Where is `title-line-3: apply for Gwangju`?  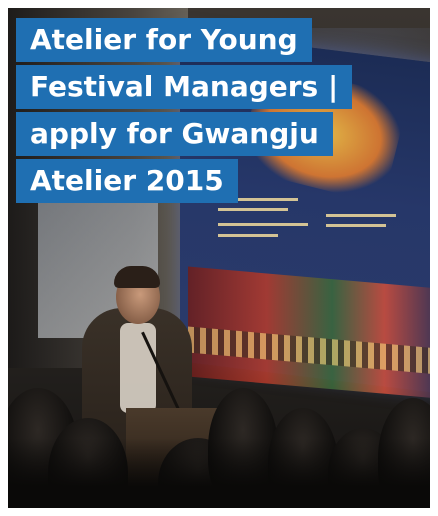 title-line-3: apply for Gwangju is located at coordinates (174, 134).